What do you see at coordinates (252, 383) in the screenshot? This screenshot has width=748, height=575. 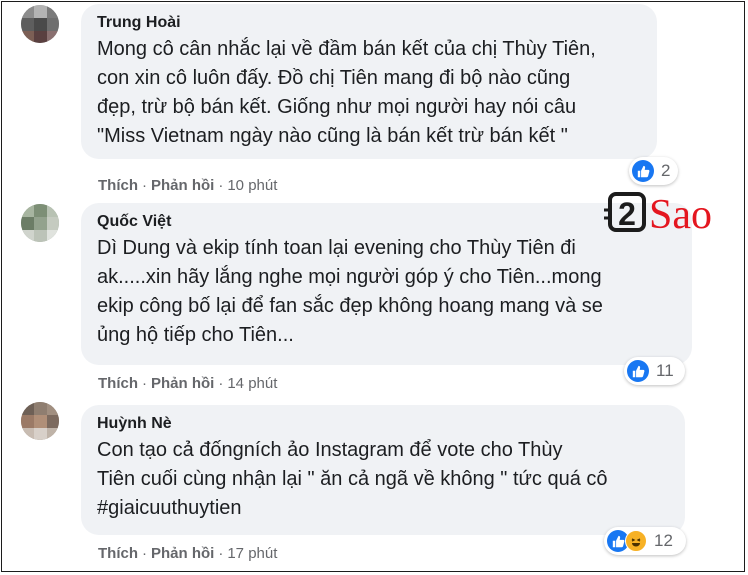 I see `comment-timestamp: 14 phút` at bounding box center [252, 383].